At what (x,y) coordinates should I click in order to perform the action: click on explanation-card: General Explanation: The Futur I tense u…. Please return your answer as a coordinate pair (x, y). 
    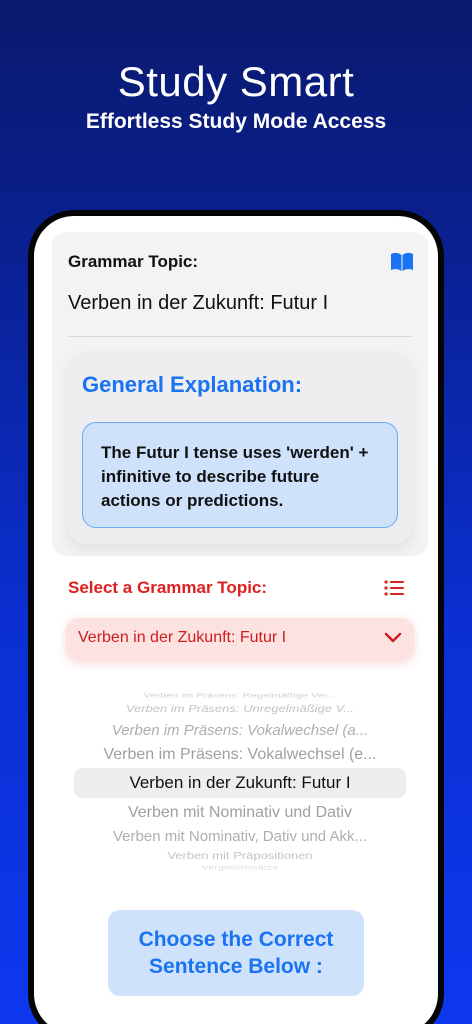
    Looking at the image, I should click on (240, 448).